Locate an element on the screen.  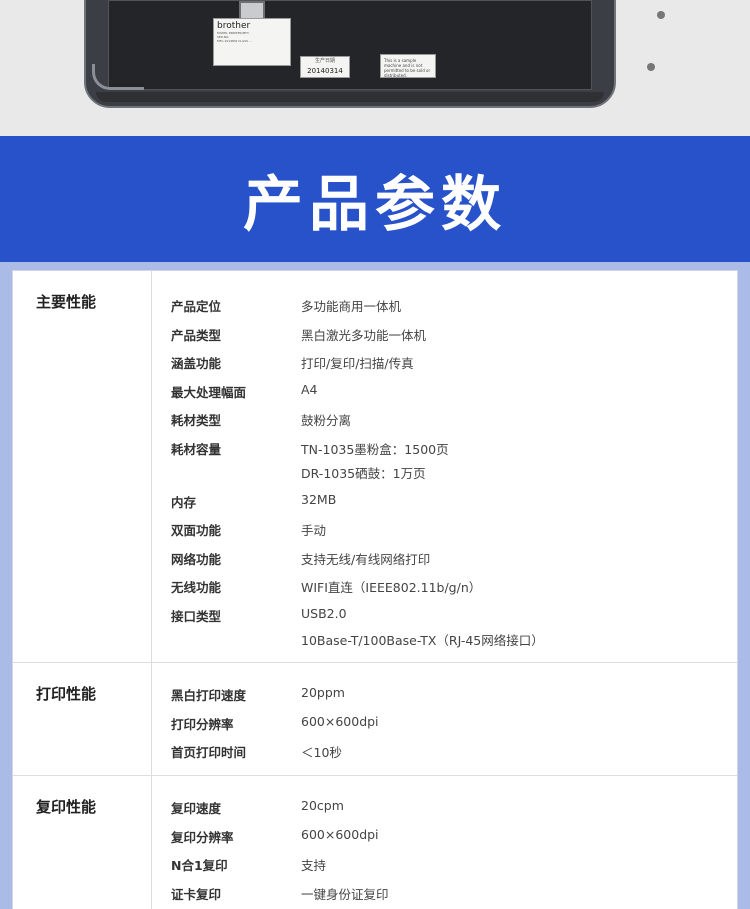
spec-value: 32MB is located at coordinates (319, 499).